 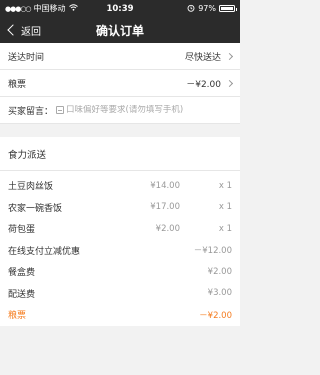 What do you see at coordinates (167, 228) in the screenshot?
I see `item-price: ¥2.00` at bounding box center [167, 228].